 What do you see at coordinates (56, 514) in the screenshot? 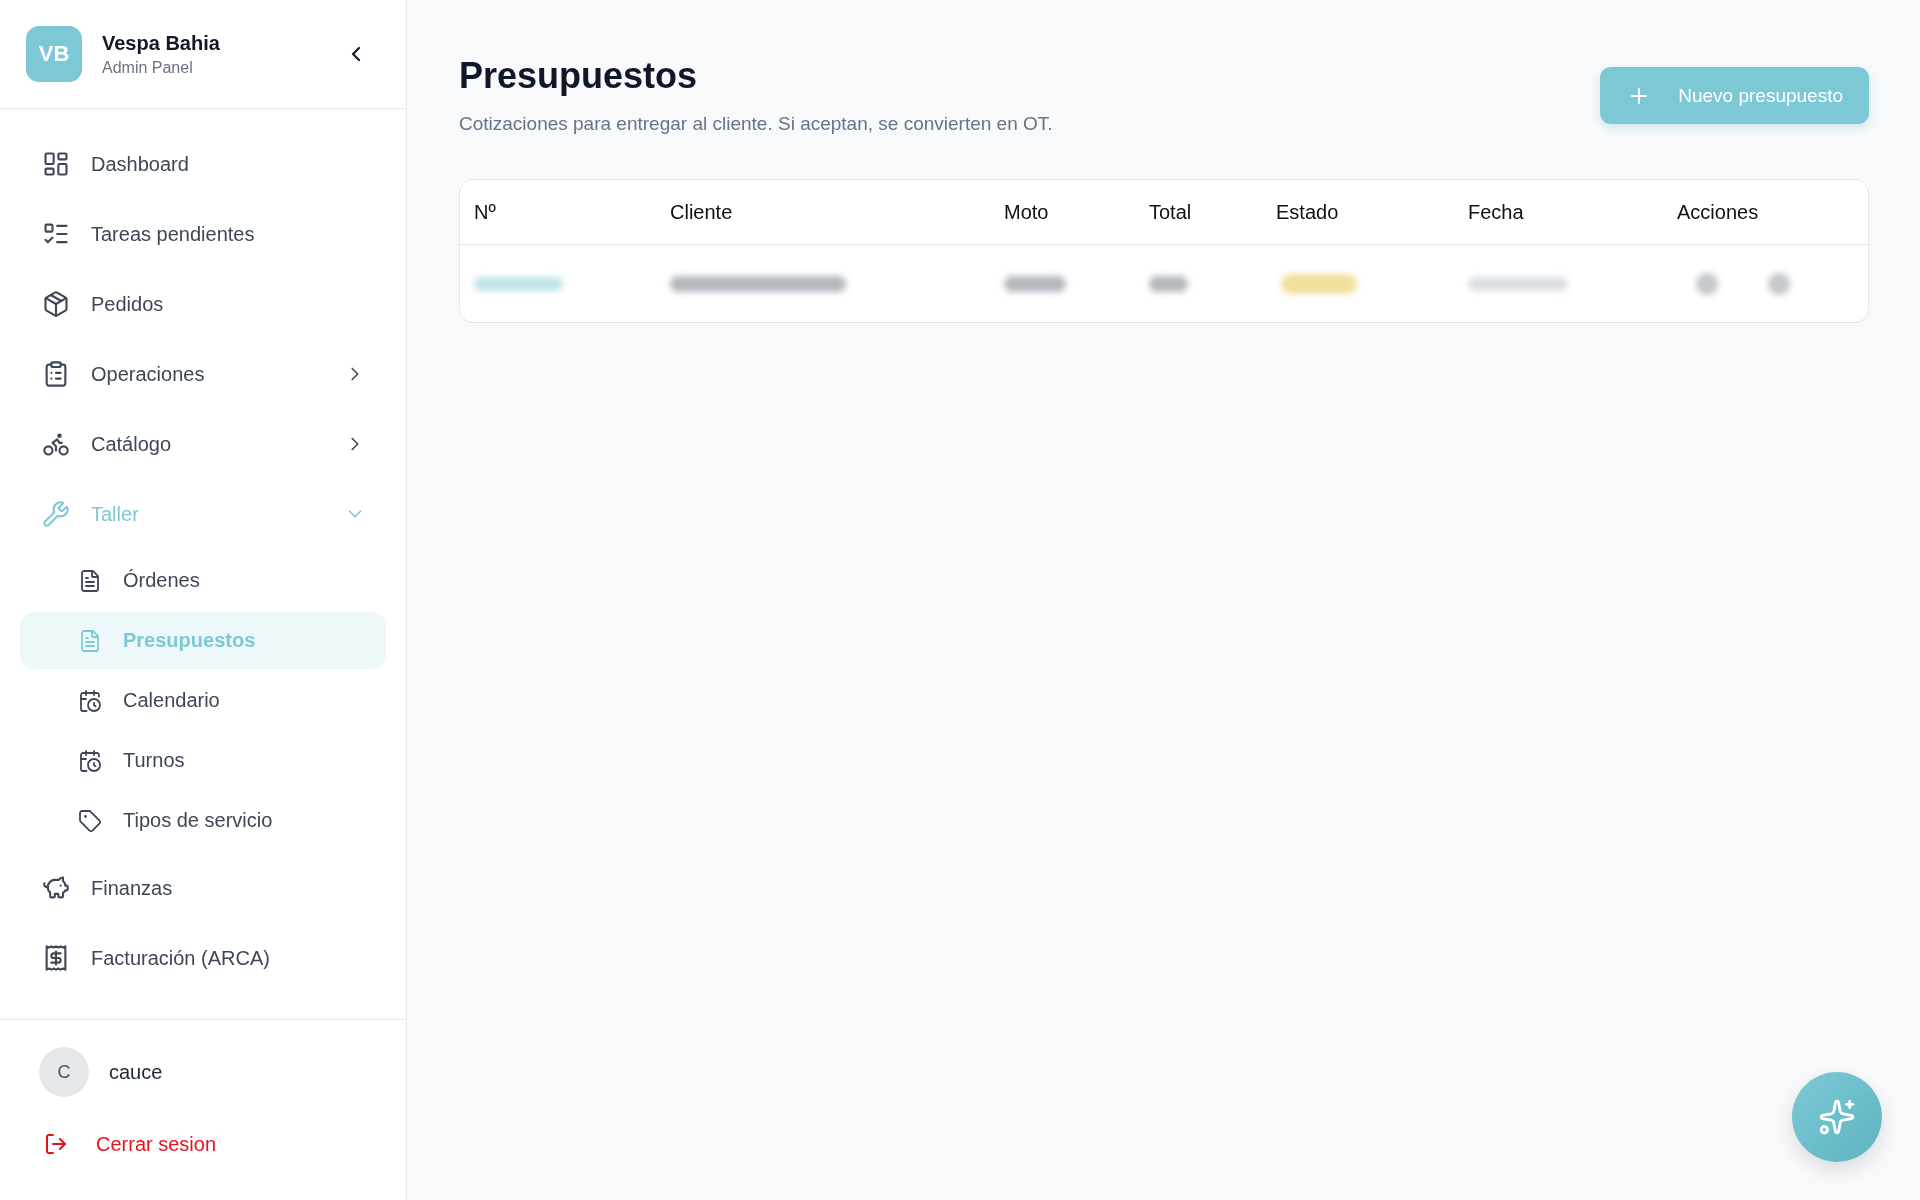
I see `wrench-icon` at bounding box center [56, 514].